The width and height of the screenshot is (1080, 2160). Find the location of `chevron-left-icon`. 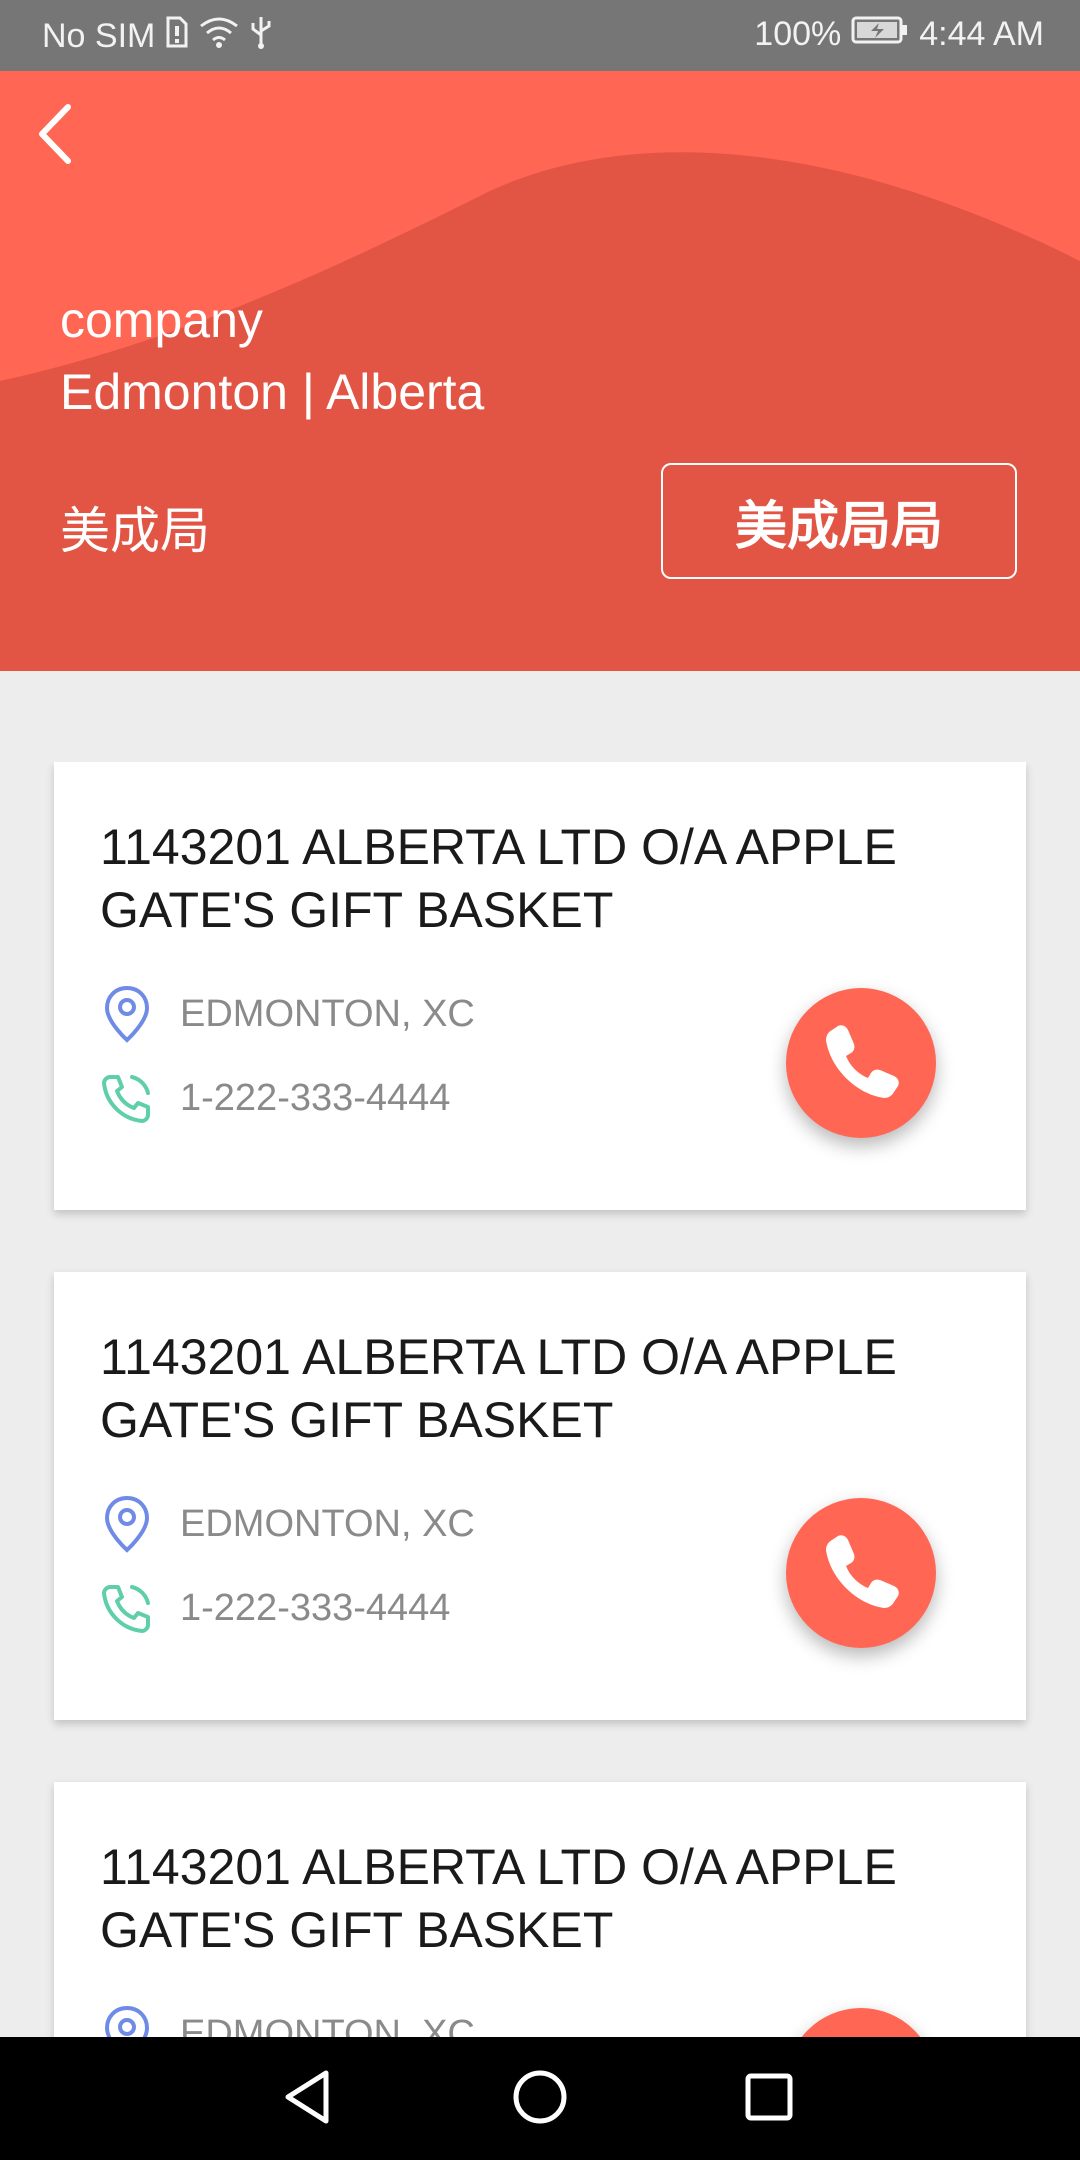

chevron-left-icon is located at coordinates (54, 136).